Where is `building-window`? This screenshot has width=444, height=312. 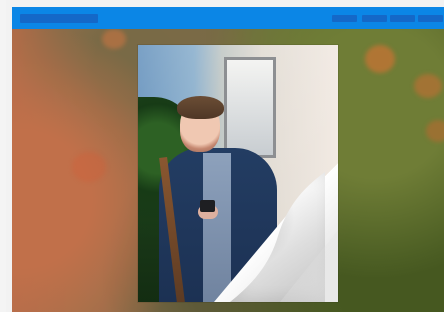
building-window is located at coordinates (250, 107).